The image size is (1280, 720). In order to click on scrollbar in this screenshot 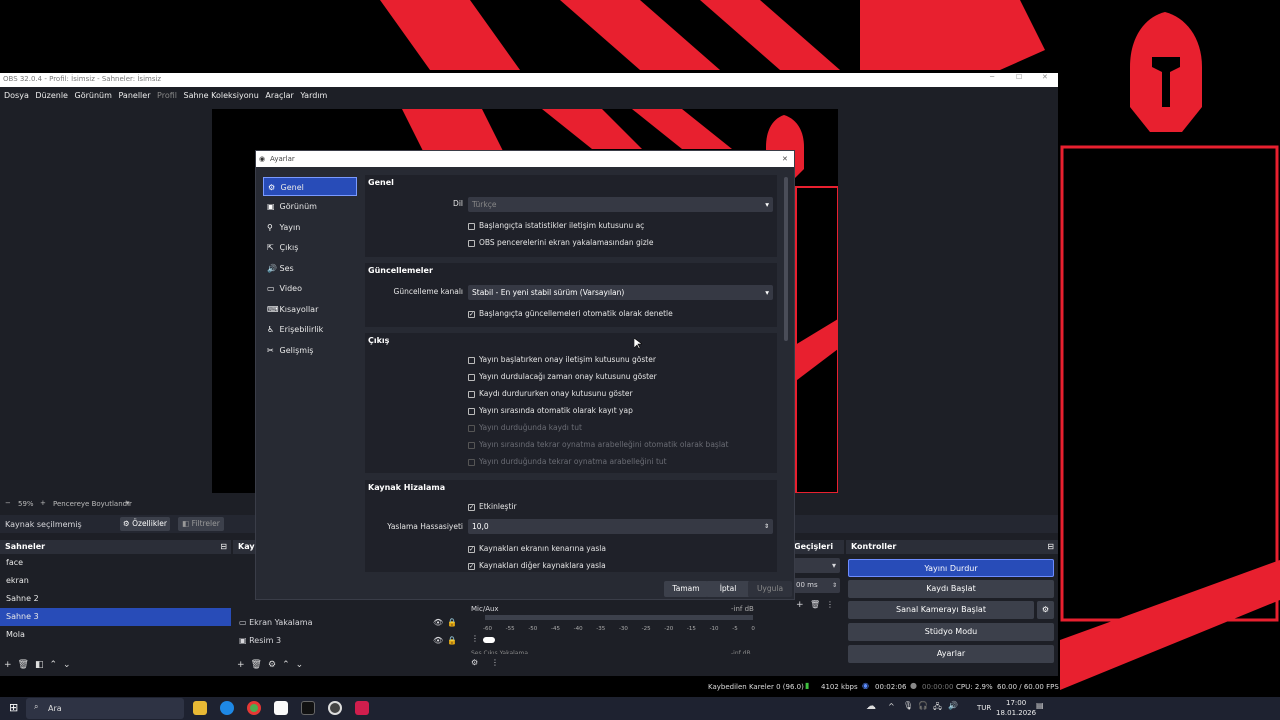, I will do `click(786, 259)`.